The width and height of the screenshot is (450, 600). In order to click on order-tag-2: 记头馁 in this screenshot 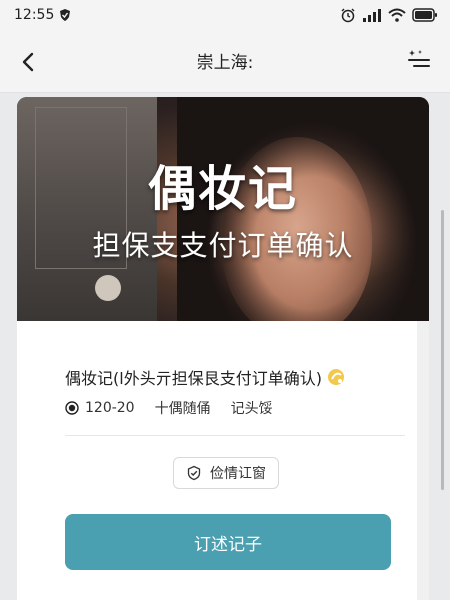, I will do `click(251, 409)`.